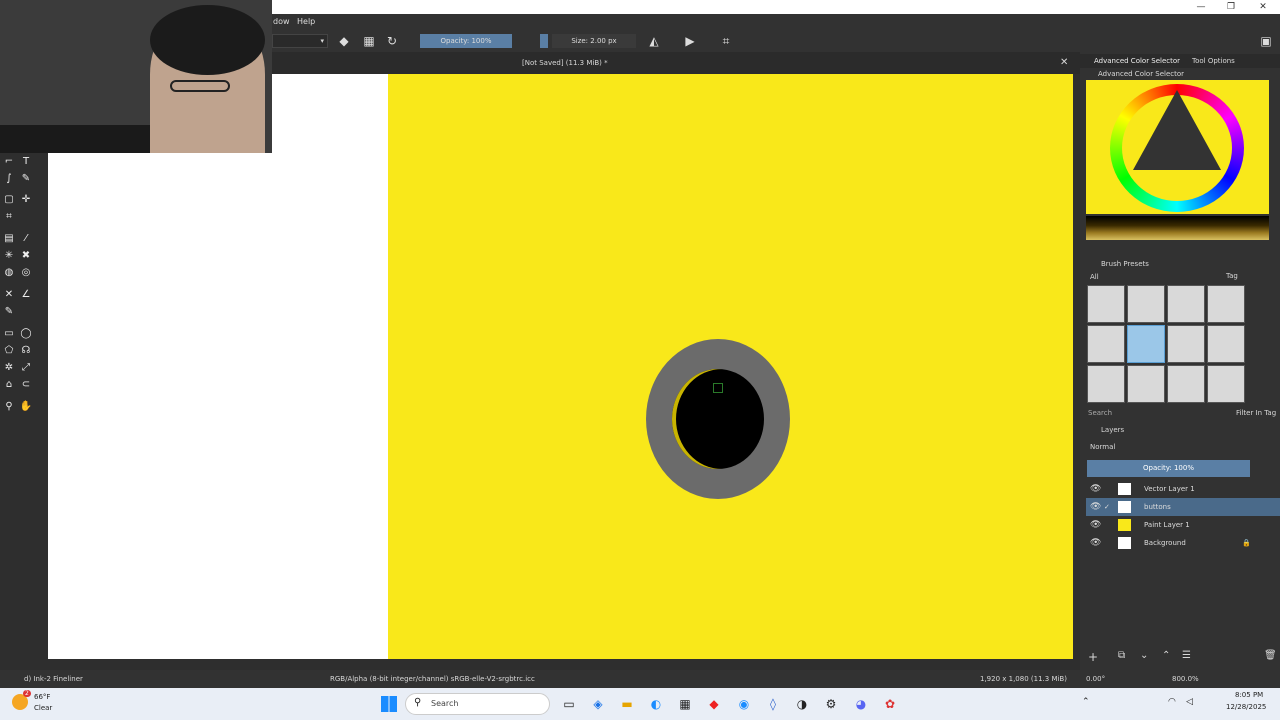  What do you see at coordinates (369, 41) in the screenshot?
I see `alpha-lock-icon: ▦` at bounding box center [369, 41].